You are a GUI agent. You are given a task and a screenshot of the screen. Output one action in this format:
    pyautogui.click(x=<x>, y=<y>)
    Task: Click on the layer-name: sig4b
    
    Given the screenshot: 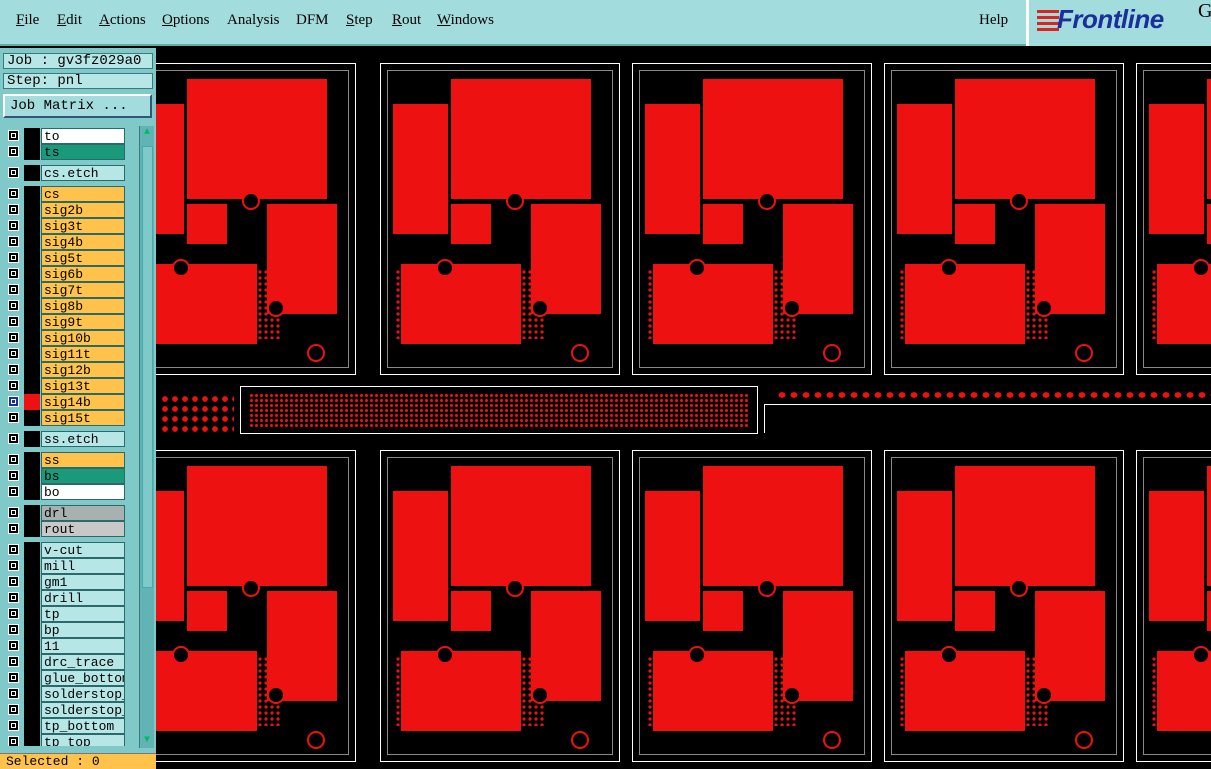 What is the action you would take?
    pyautogui.click(x=83, y=242)
    